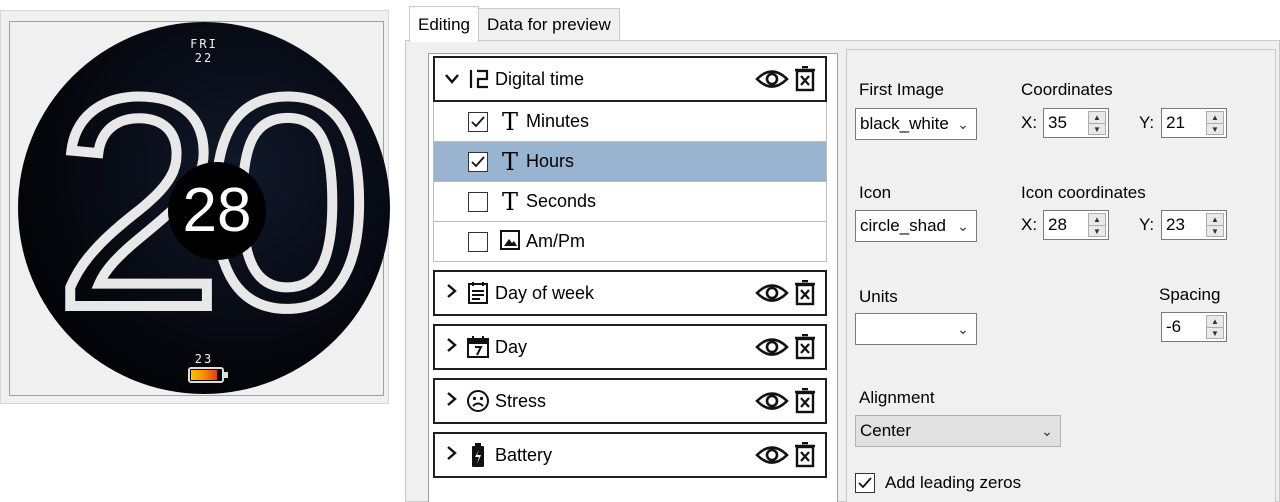  Describe the element at coordinates (550, 161) in the screenshot. I see `subitem-label: Hours` at that location.